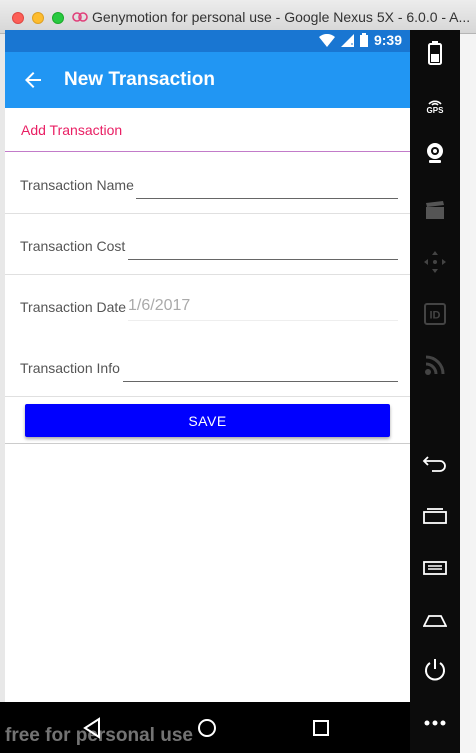 The width and height of the screenshot is (476, 753). What do you see at coordinates (387, 40) in the screenshot?
I see `status-time: 9:39` at bounding box center [387, 40].